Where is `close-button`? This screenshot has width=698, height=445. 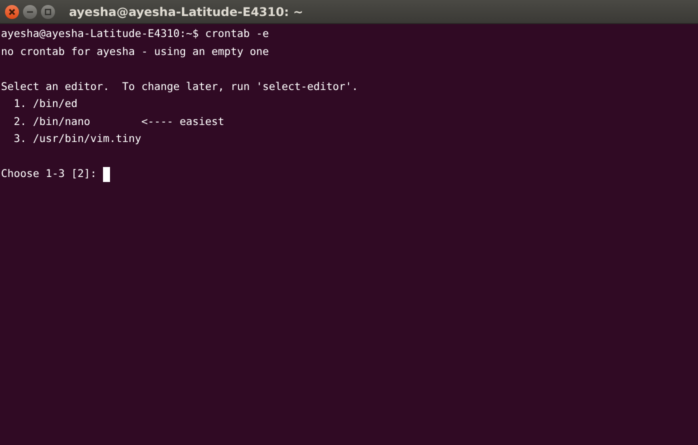
close-button is located at coordinates (12, 11).